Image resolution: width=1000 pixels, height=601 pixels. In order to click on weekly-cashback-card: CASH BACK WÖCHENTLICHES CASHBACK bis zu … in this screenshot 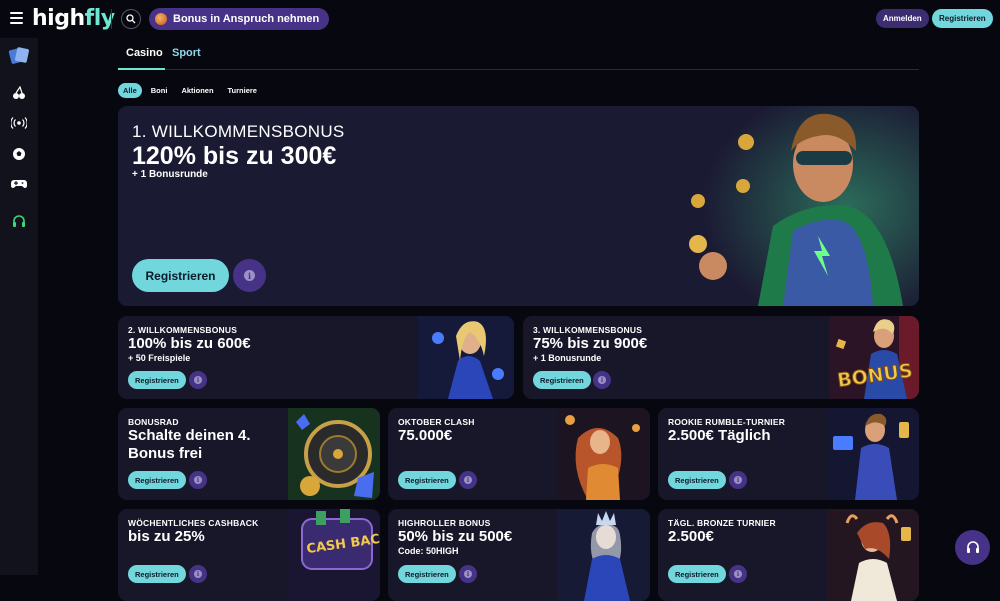, I will do `click(249, 555)`.